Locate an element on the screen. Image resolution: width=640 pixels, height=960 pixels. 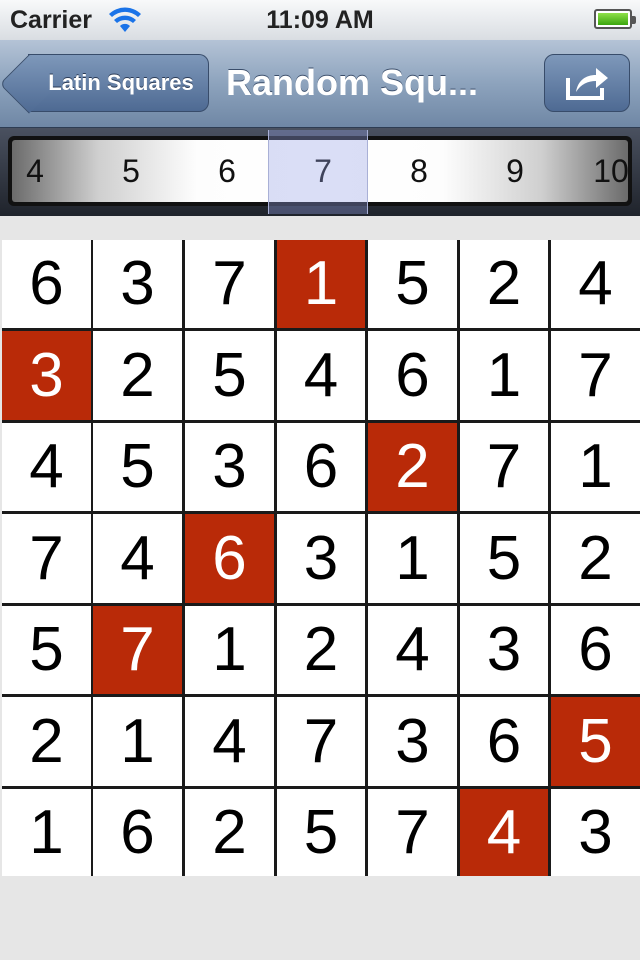
share-icon is located at coordinates (587, 84).